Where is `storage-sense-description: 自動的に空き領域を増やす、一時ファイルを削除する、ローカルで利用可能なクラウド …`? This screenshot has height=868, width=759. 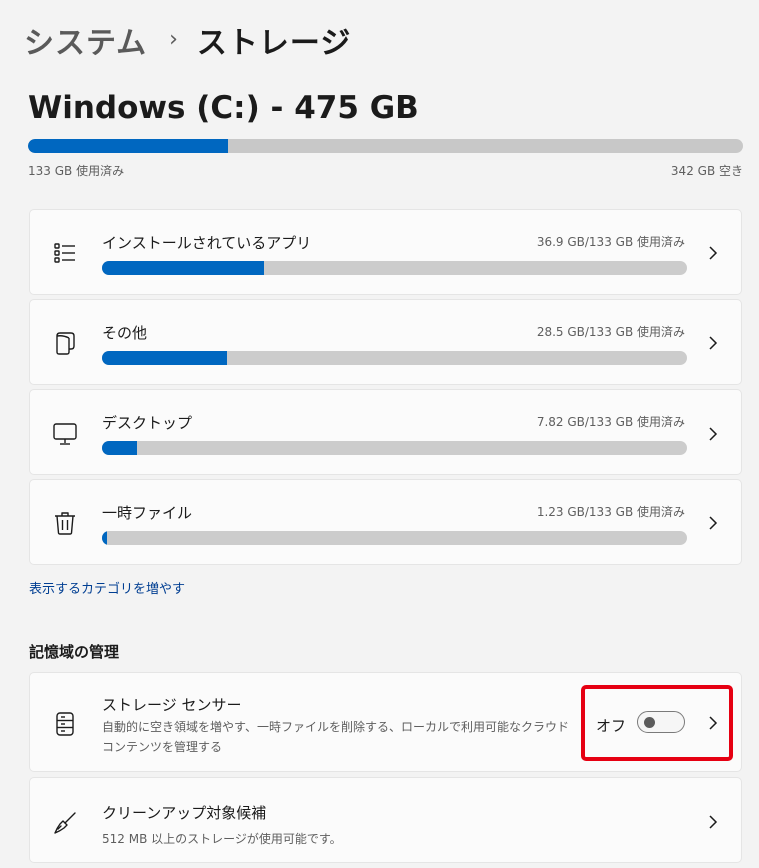
storage-sense-description: 自動的に空き領域を増やす、一時ファイルを削除する、ローカルで利用可能なクラウド … is located at coordinates (336, 737).